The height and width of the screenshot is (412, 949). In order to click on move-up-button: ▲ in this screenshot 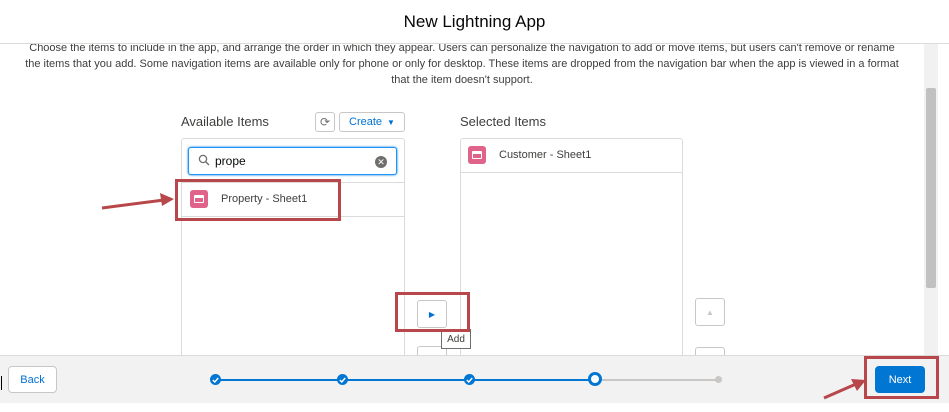, I will do `click(710, 312)`.